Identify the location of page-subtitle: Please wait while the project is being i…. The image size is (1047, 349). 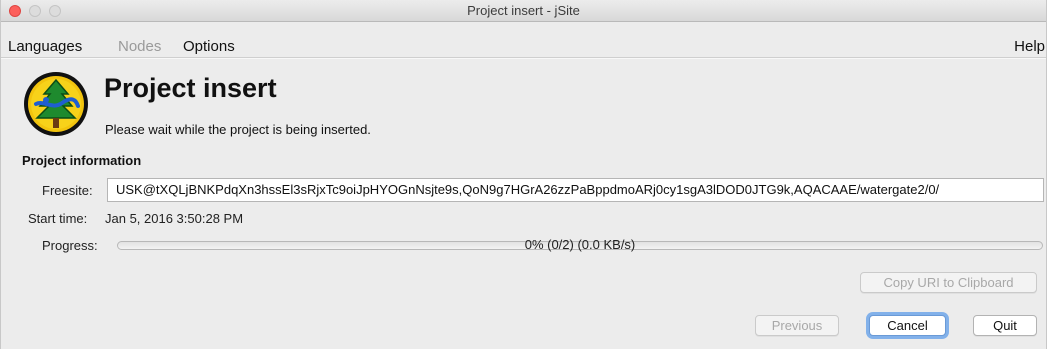
(238, 129).